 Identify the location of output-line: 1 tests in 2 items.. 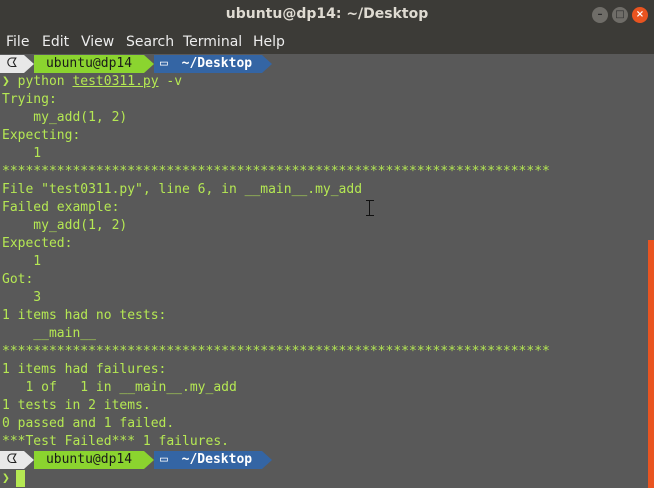
(76, 405).